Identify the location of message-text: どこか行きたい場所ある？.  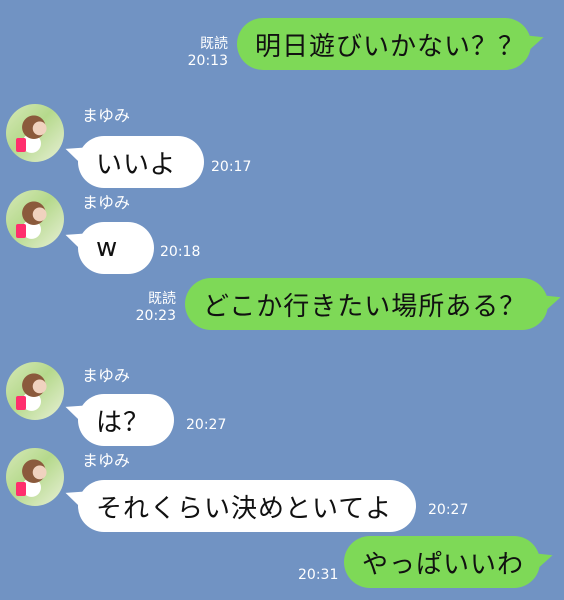
(365, 306).